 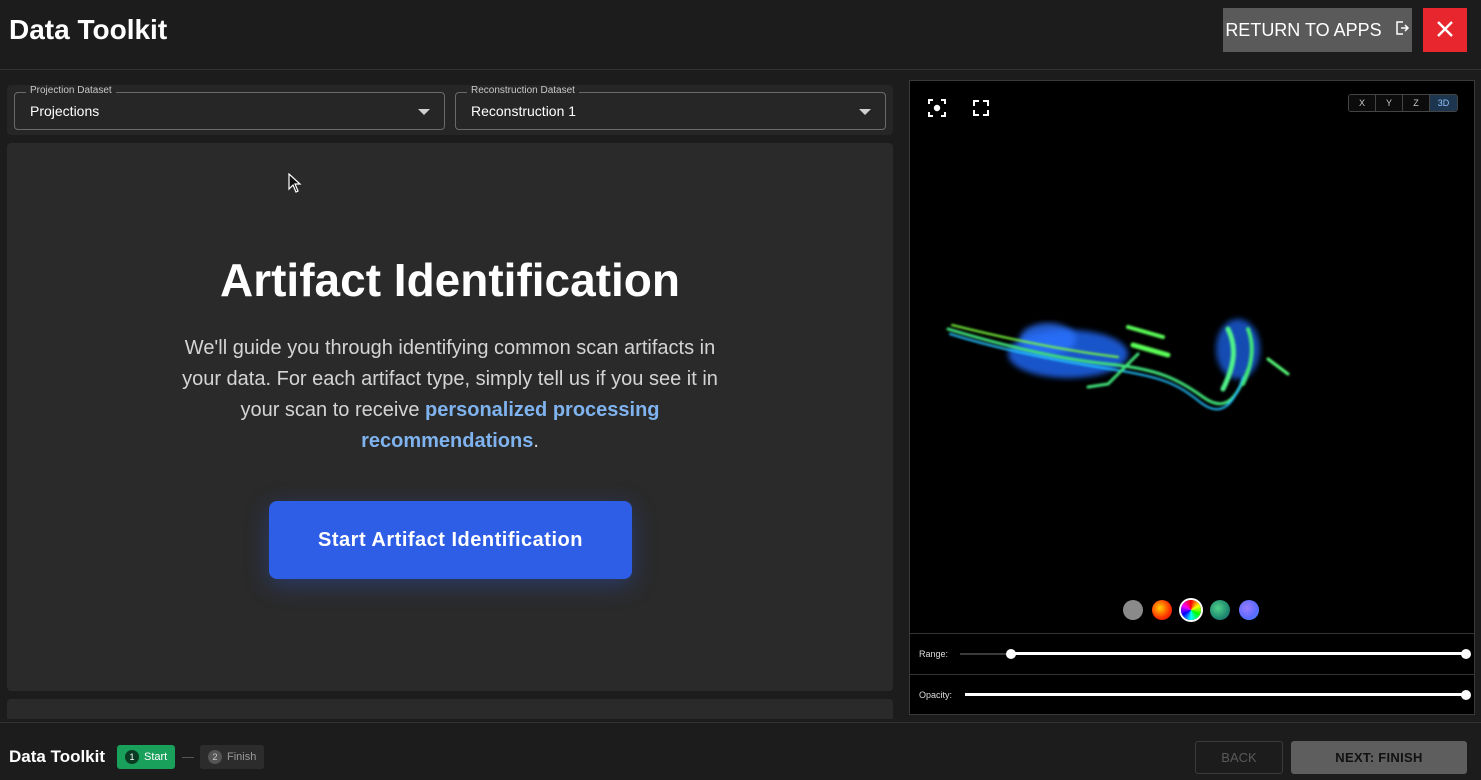 I want to click on secondary-card, so click(x=450, y=709).